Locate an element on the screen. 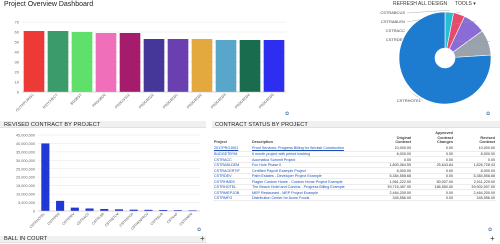 The image size is (500, 244). add-widget-button: + is located at coordinates (492, 238).